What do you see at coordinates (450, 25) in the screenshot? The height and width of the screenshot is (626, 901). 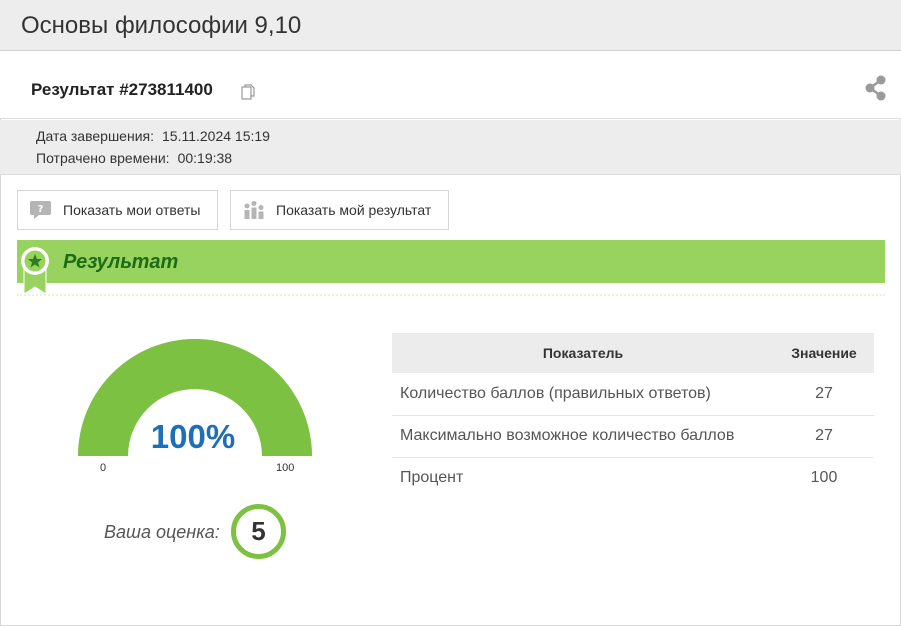 I see `page-header: Основы философии 9,10` at bounding box center [450, 25].